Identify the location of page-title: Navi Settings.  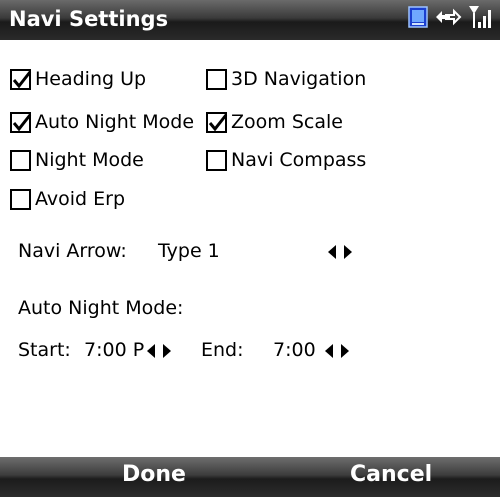
(89, 19).